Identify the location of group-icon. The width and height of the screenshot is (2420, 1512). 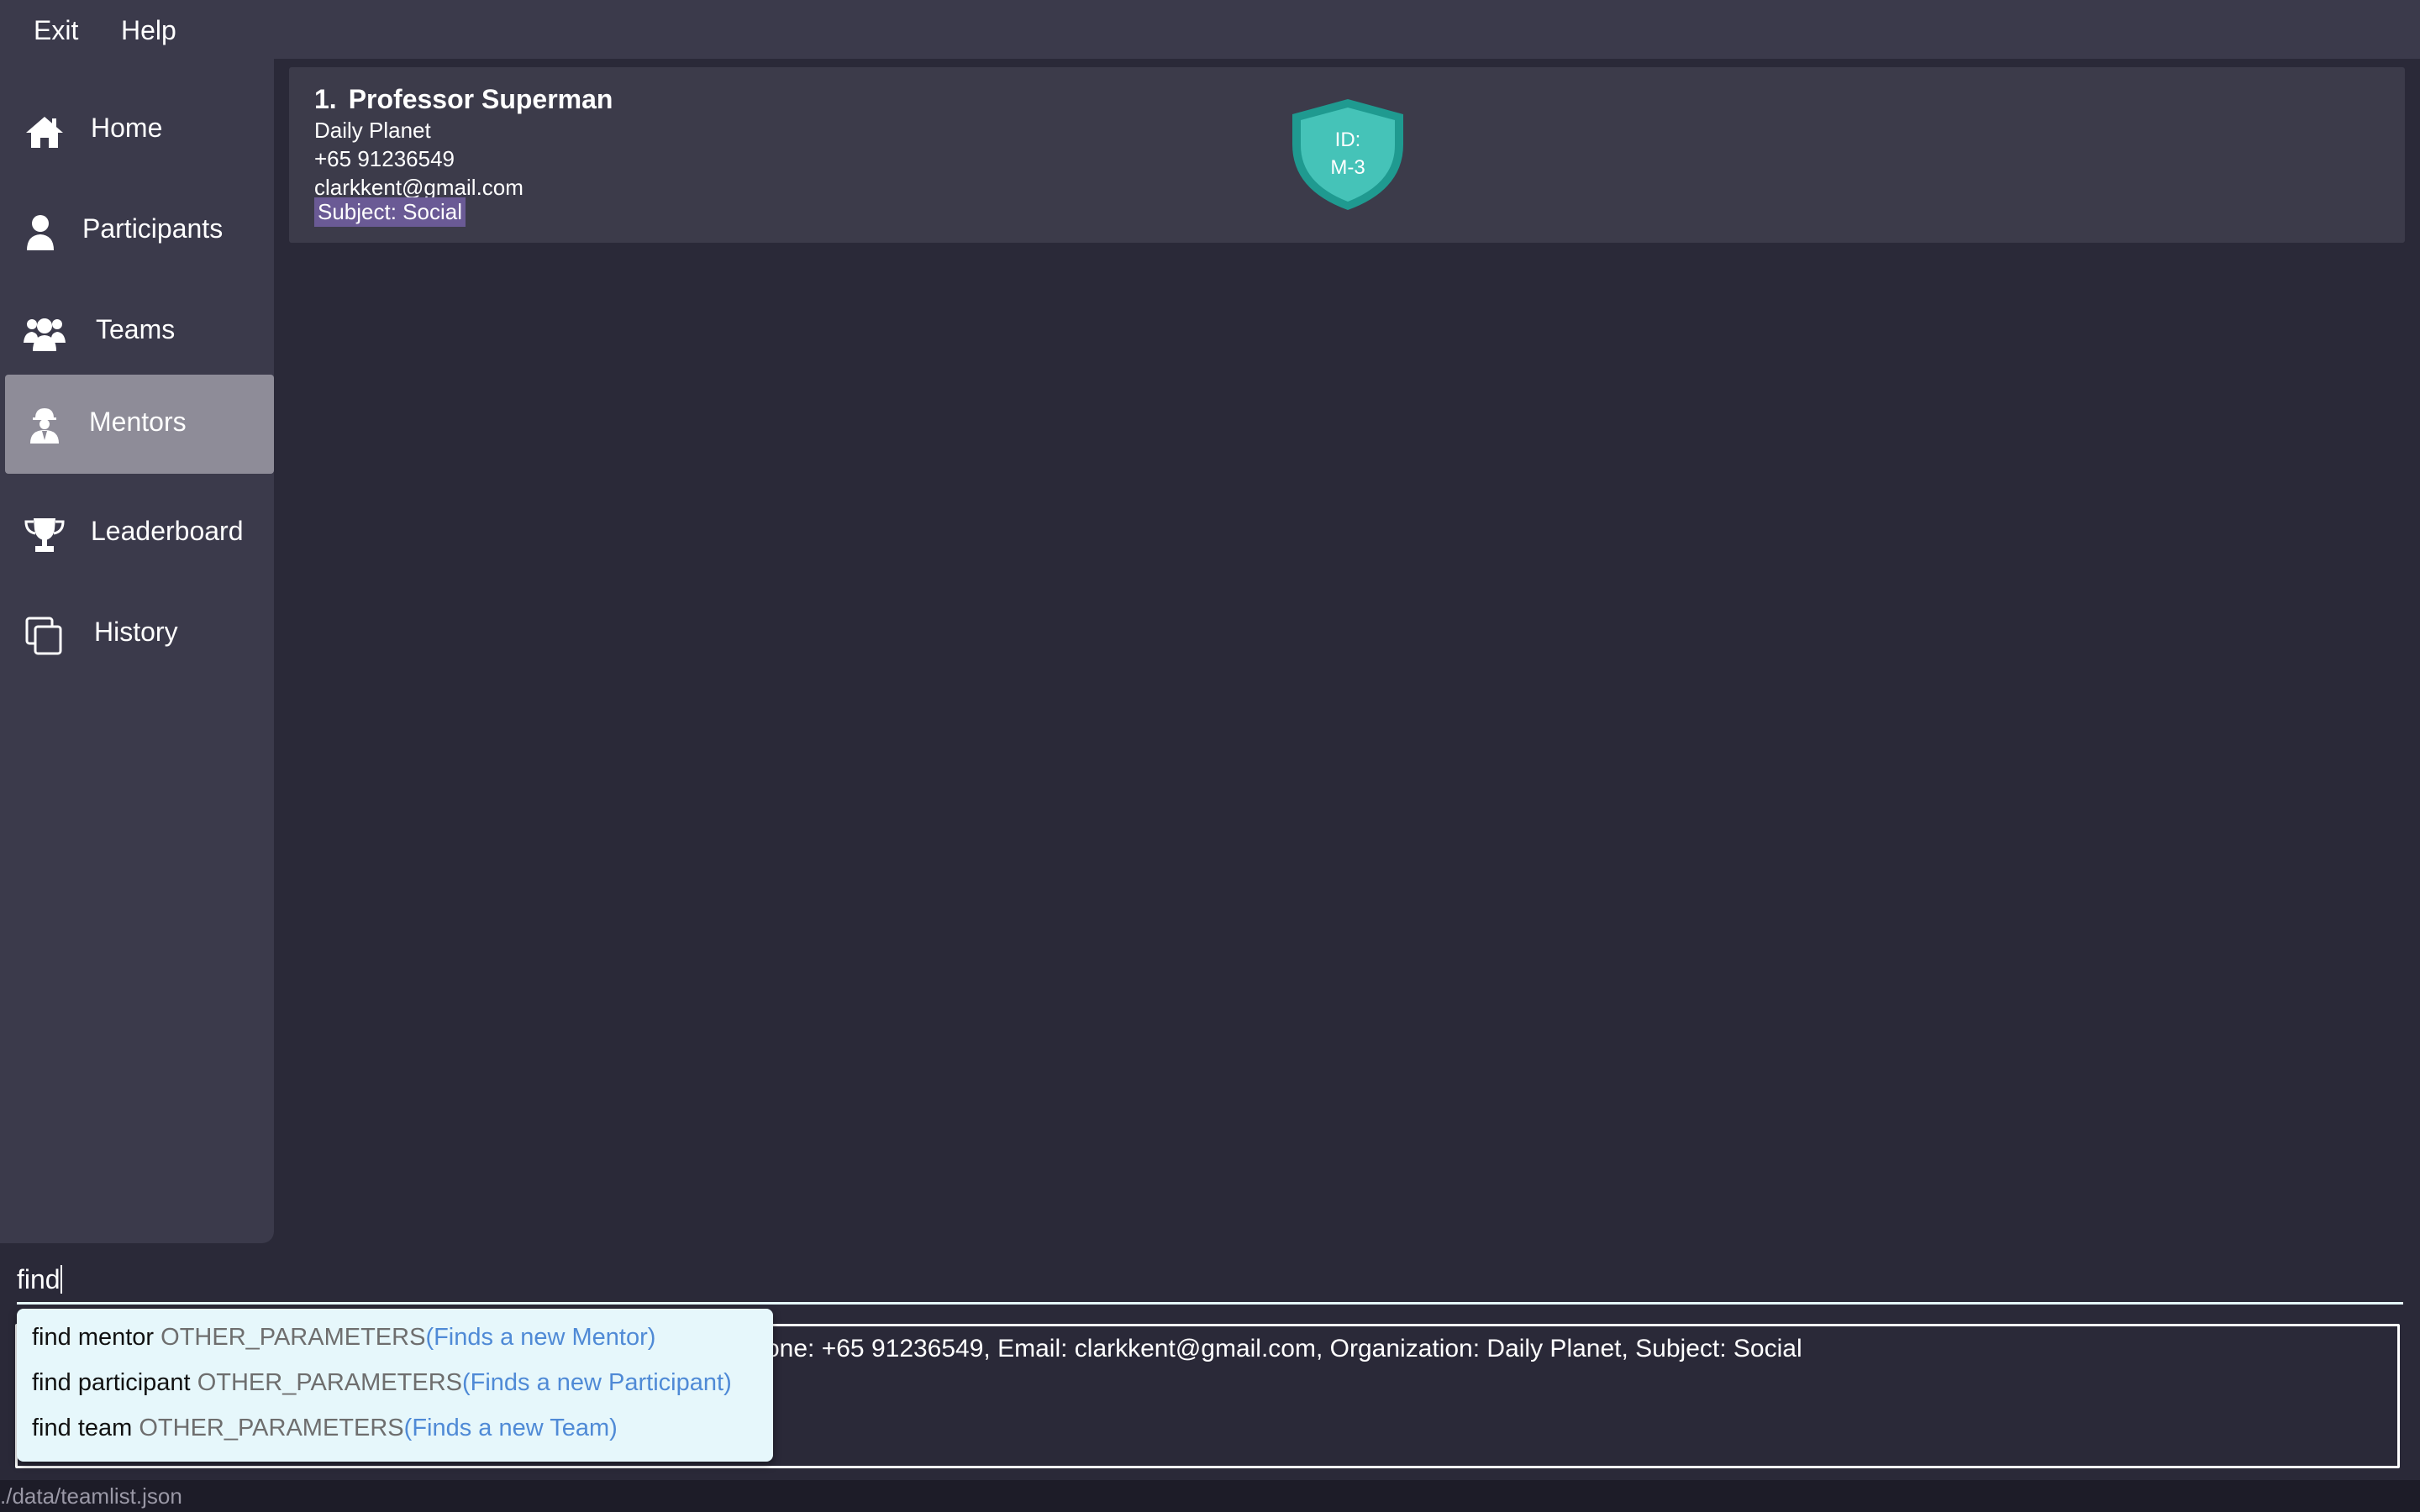
(45, 334).